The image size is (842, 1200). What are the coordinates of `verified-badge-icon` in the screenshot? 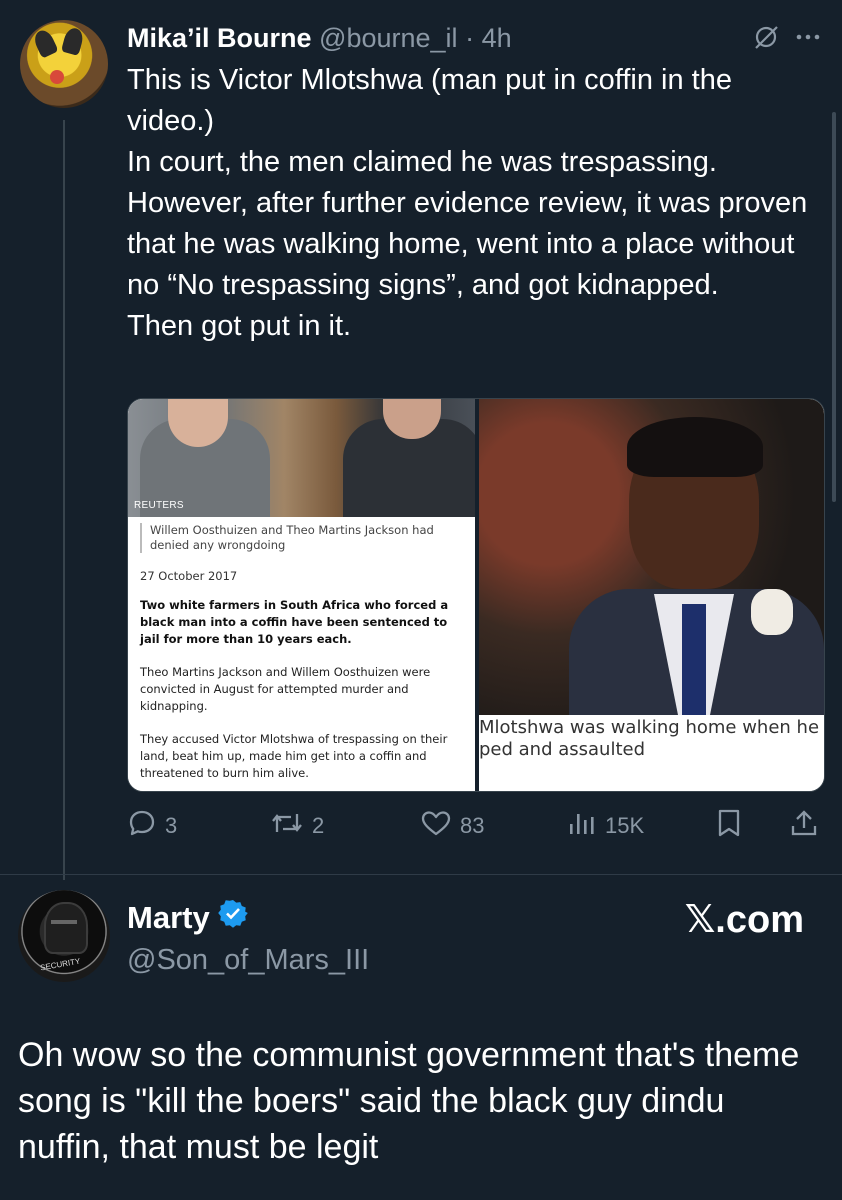 It's located at (232, 918).